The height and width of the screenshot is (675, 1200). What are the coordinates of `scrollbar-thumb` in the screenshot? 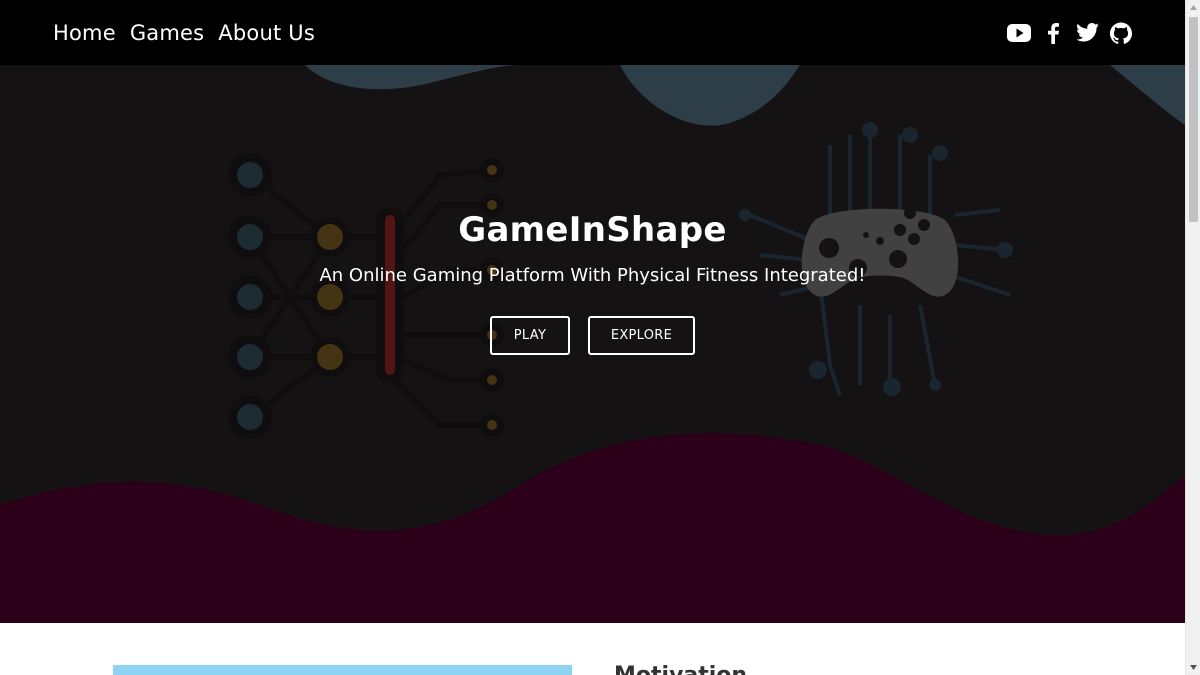 It's located at (1193, 119).